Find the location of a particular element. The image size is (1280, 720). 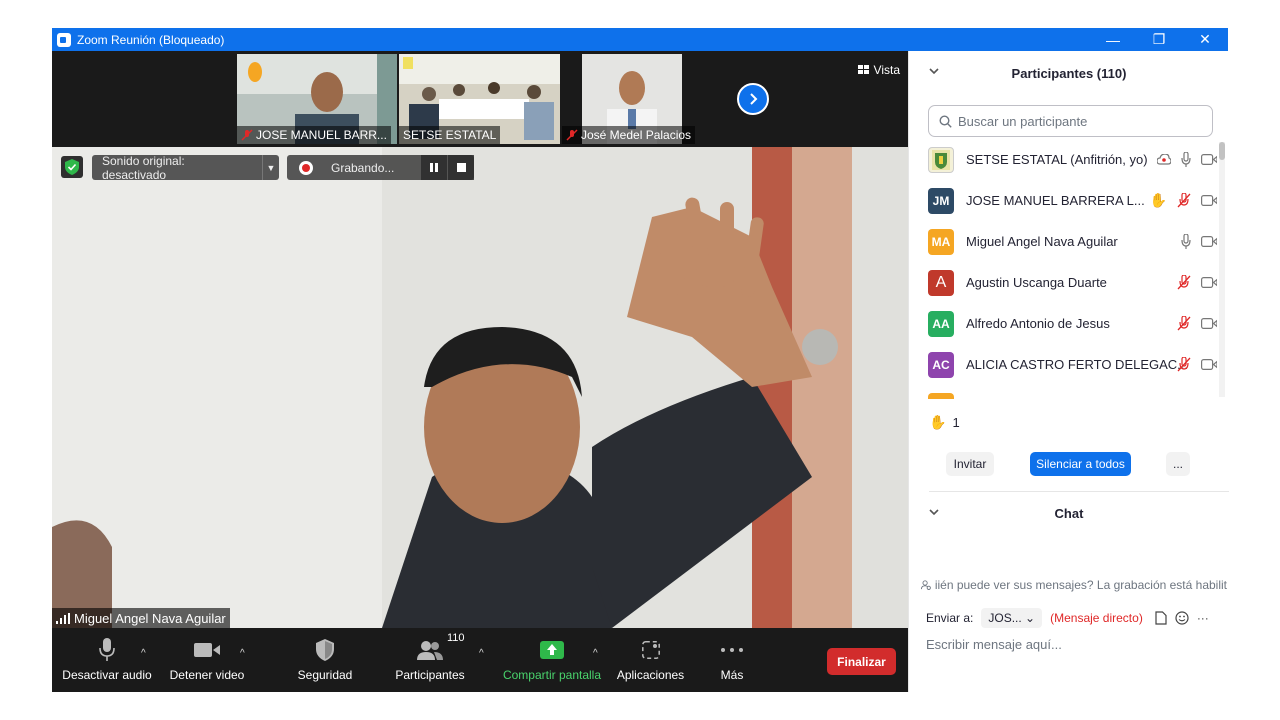

participants-options-chevron-icon: ^ is located at coordinates (481, 653).